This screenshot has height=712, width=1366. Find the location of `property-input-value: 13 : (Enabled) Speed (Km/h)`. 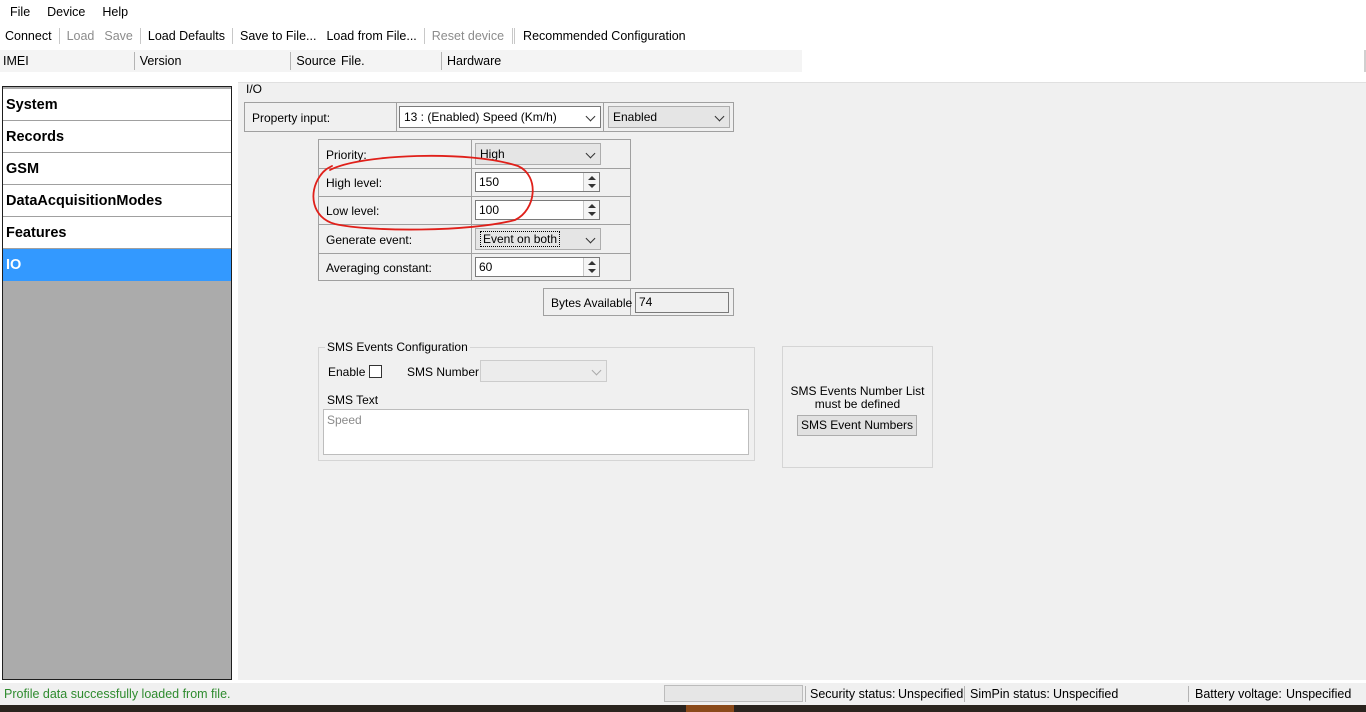

property-input-value: 13 : (Enabled) Speed (Km/h) is located at coordinates (480, 117).